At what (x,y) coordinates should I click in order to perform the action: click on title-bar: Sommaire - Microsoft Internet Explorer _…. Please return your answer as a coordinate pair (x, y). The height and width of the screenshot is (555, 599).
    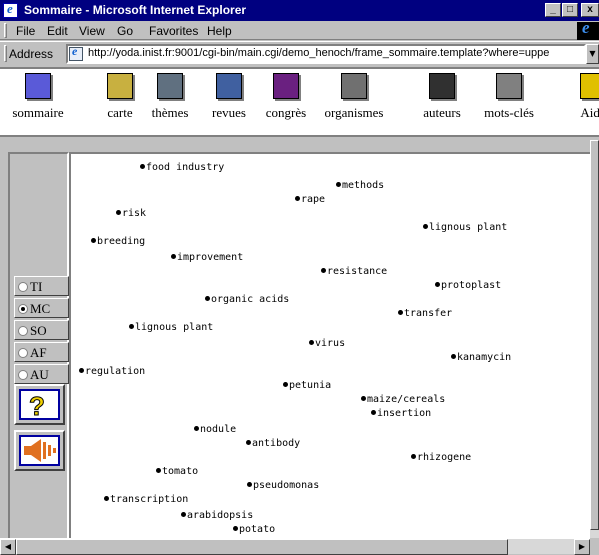
    Looking at the image, I should click on (299, 10).